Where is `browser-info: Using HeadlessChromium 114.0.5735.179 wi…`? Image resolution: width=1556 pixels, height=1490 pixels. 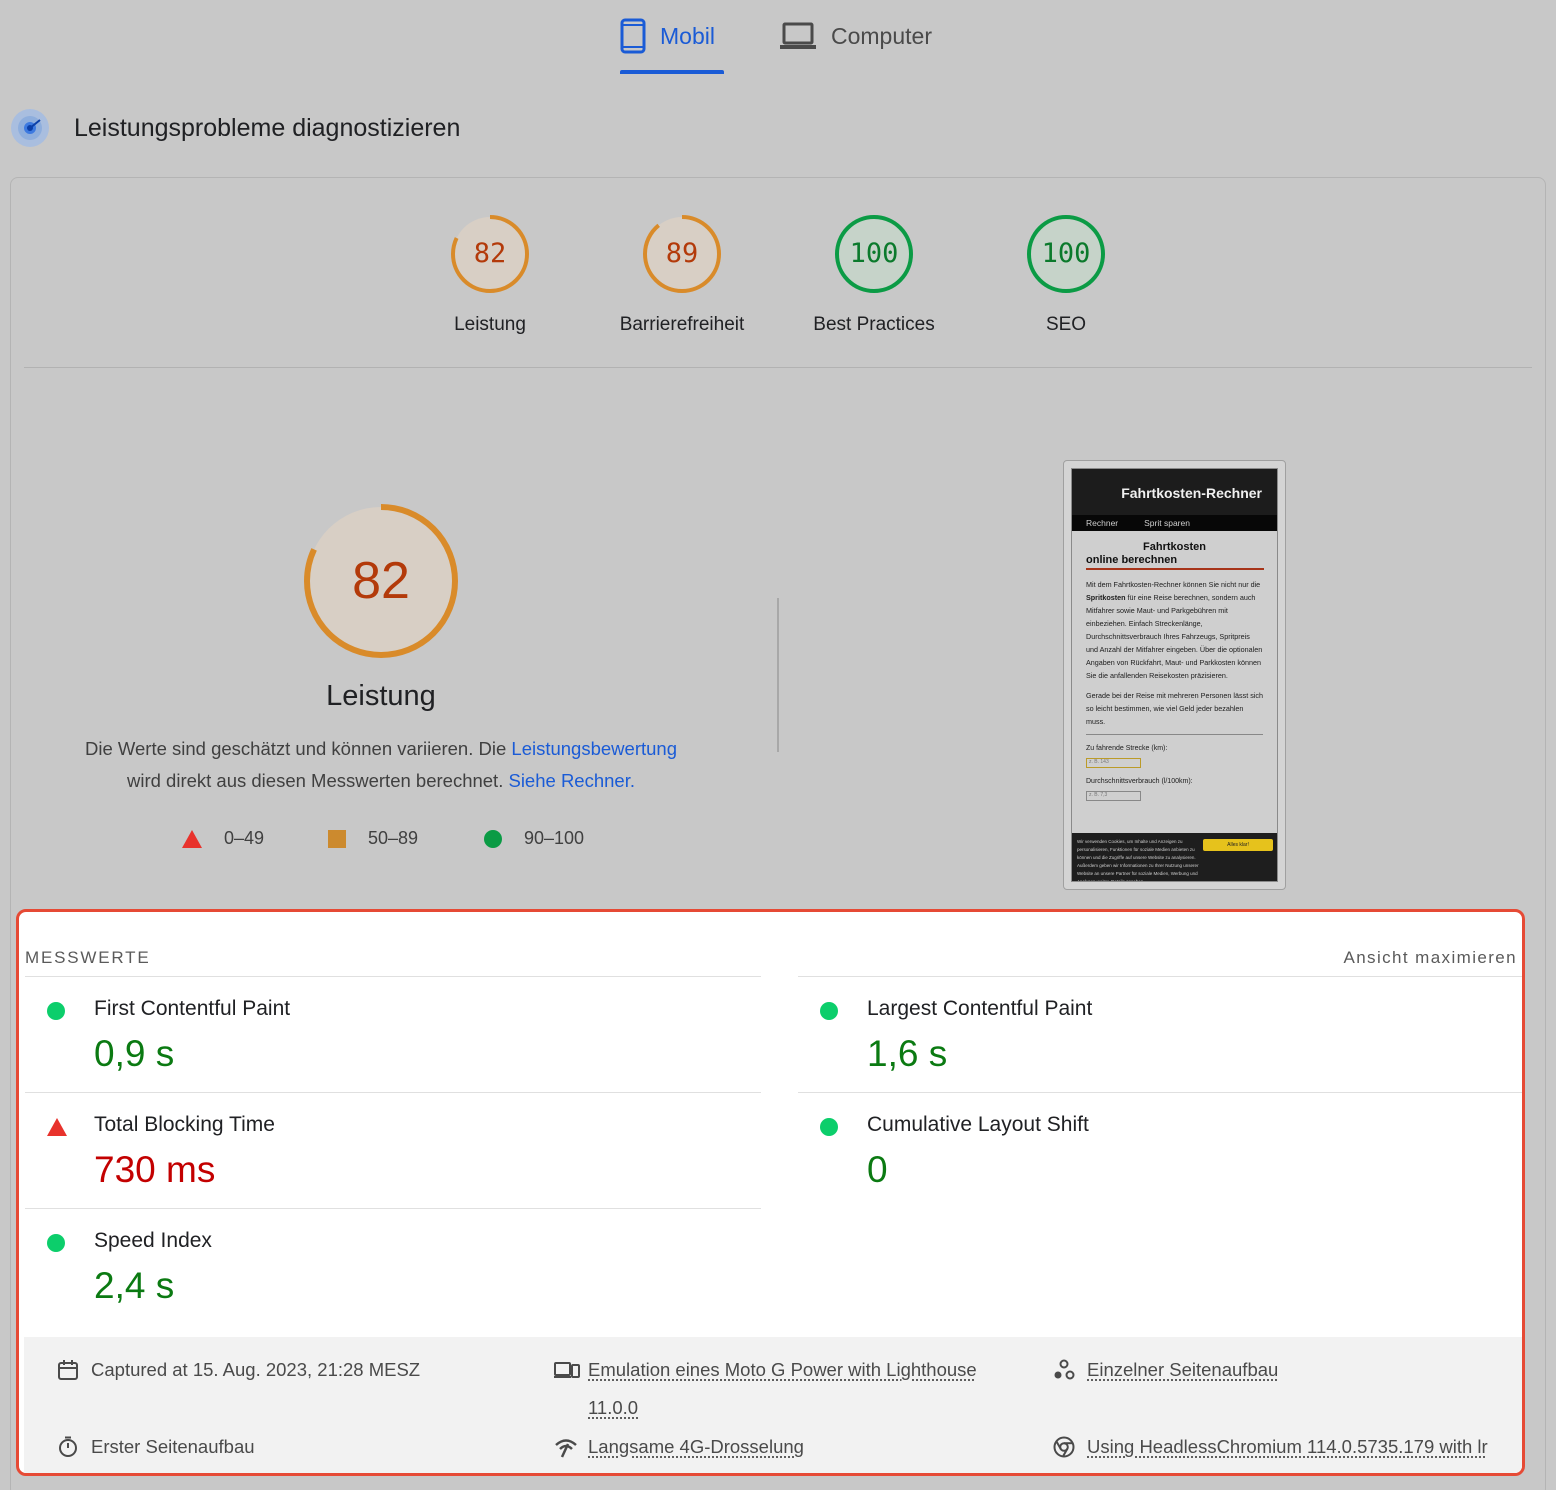
browser-info: Using HeadlessChromium 114.0.5735.179 wi… is located at coordinates (1270, 1447).